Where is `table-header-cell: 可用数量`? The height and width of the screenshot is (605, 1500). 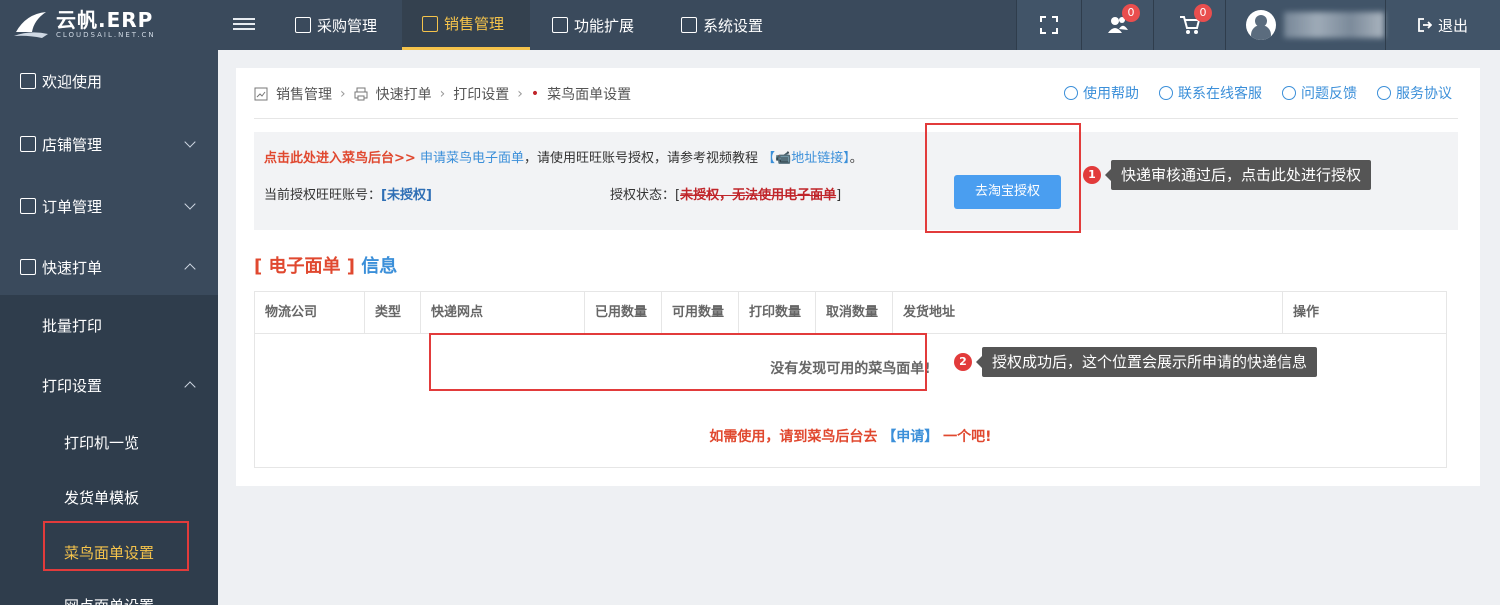
table-header-cell: 可用数量 is located at coordinates (700, 313).